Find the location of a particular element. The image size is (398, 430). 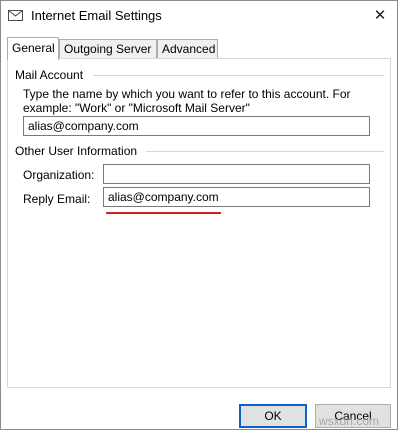

tab-advanced-label: Advanced is located at coordinates (189, 49).